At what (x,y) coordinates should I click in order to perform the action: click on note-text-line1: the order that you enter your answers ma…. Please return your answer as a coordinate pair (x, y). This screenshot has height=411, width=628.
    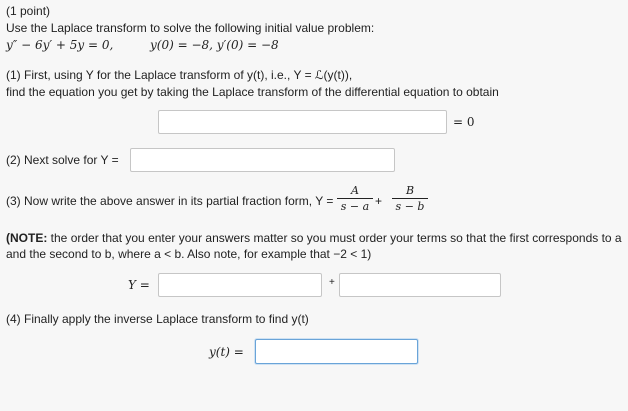
    Looking at the image, I should click on (336, 238).